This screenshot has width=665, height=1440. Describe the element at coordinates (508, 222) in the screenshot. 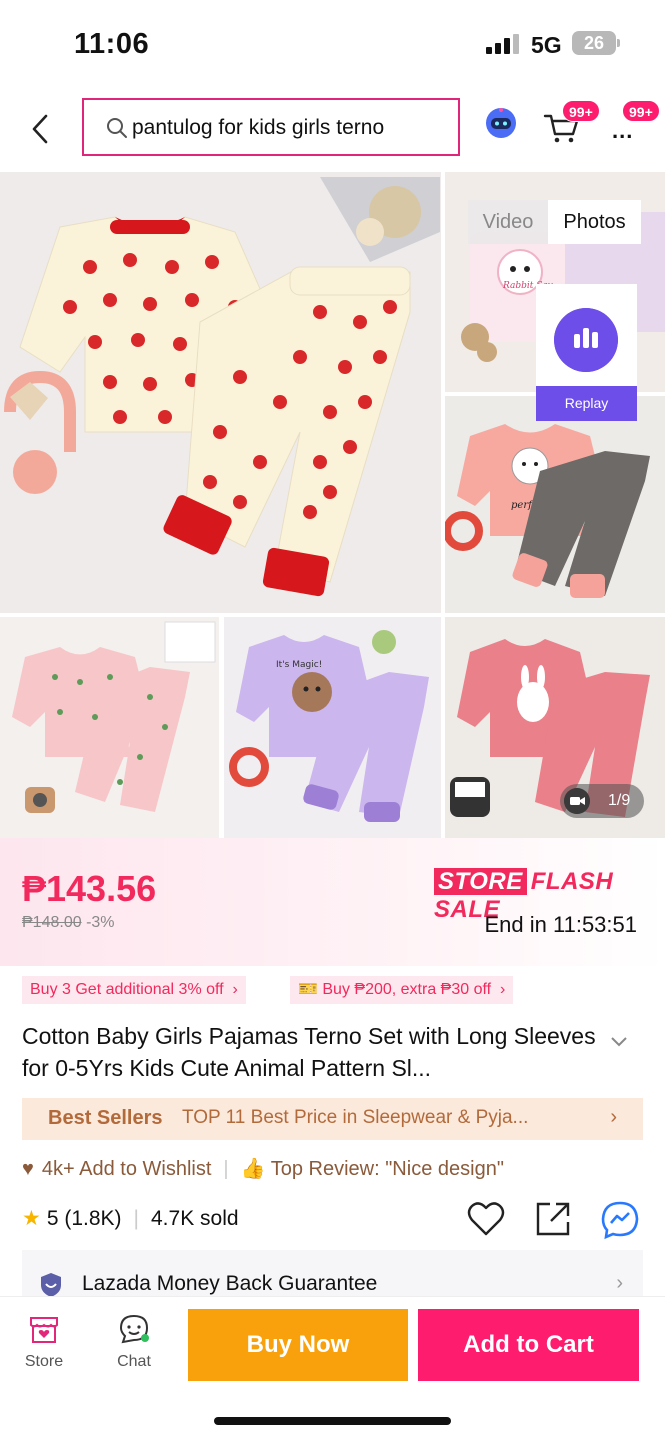

I see `tab-video: Video` at that location.